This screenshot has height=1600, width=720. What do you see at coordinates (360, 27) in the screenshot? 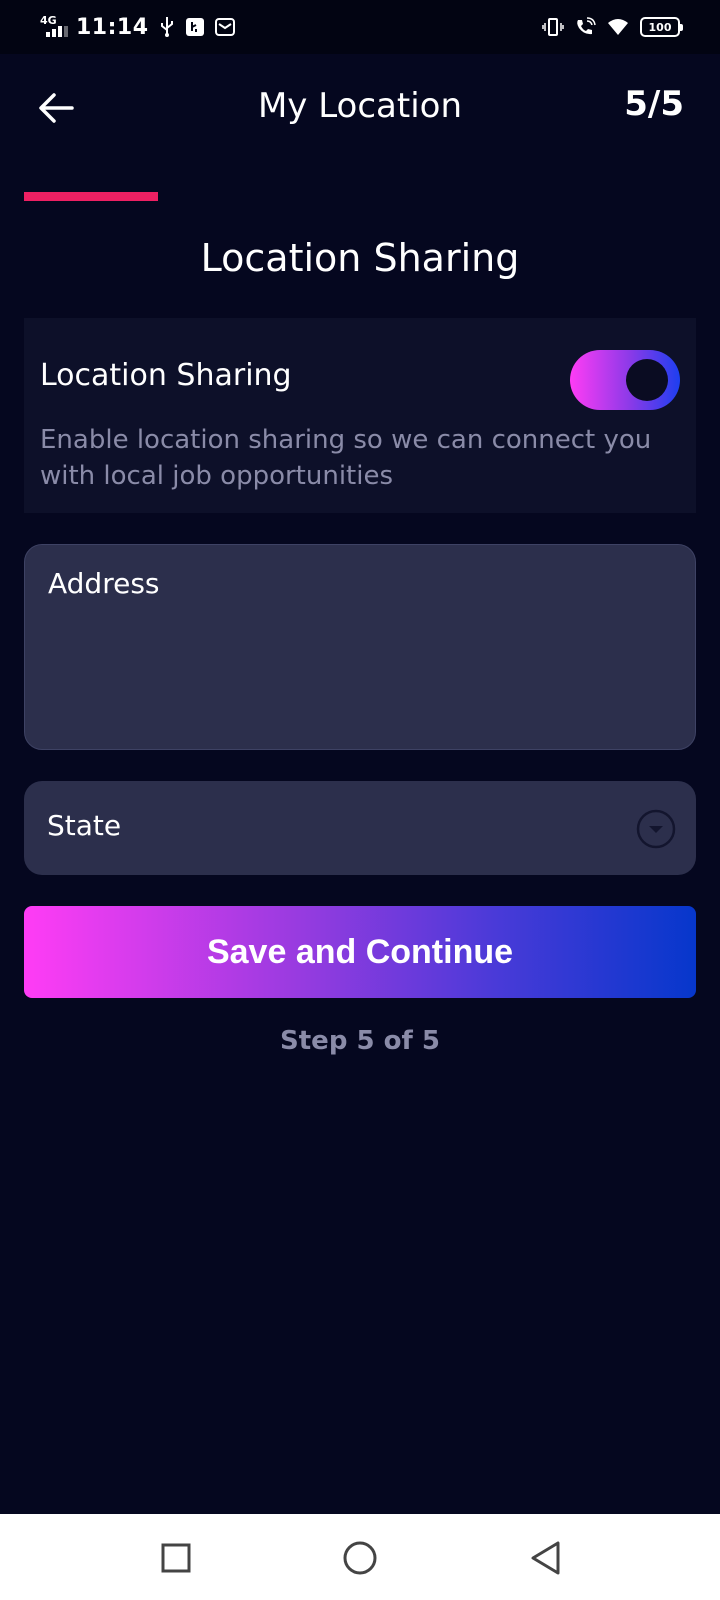
I see `status-bar: 4G 11:14 100` at bounding box center [360, 27].